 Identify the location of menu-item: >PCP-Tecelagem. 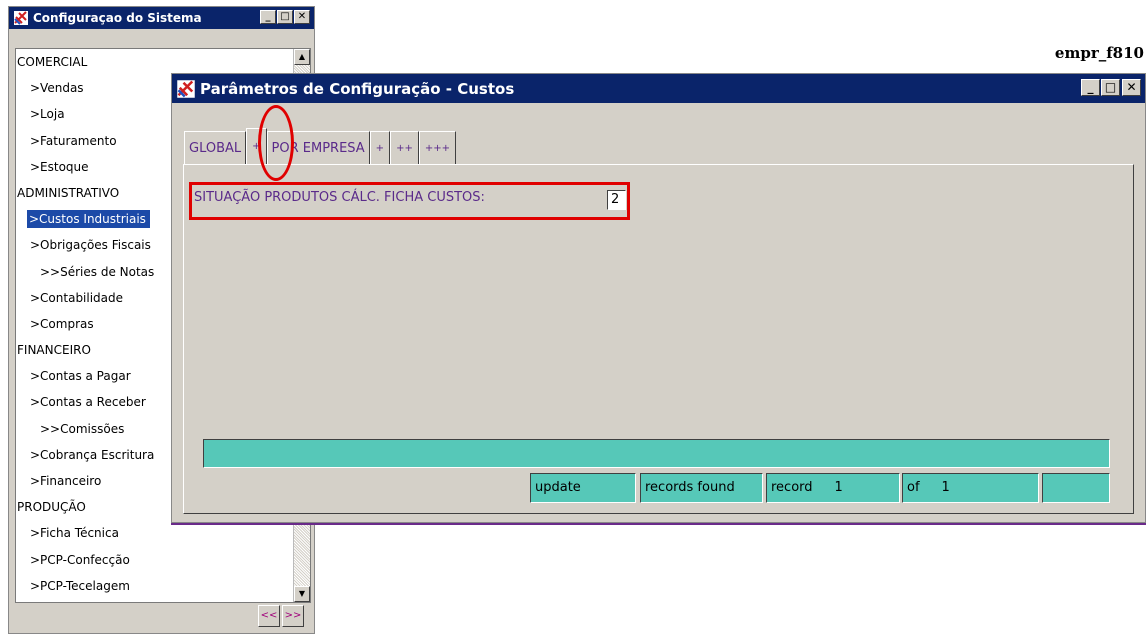
(163, 586).